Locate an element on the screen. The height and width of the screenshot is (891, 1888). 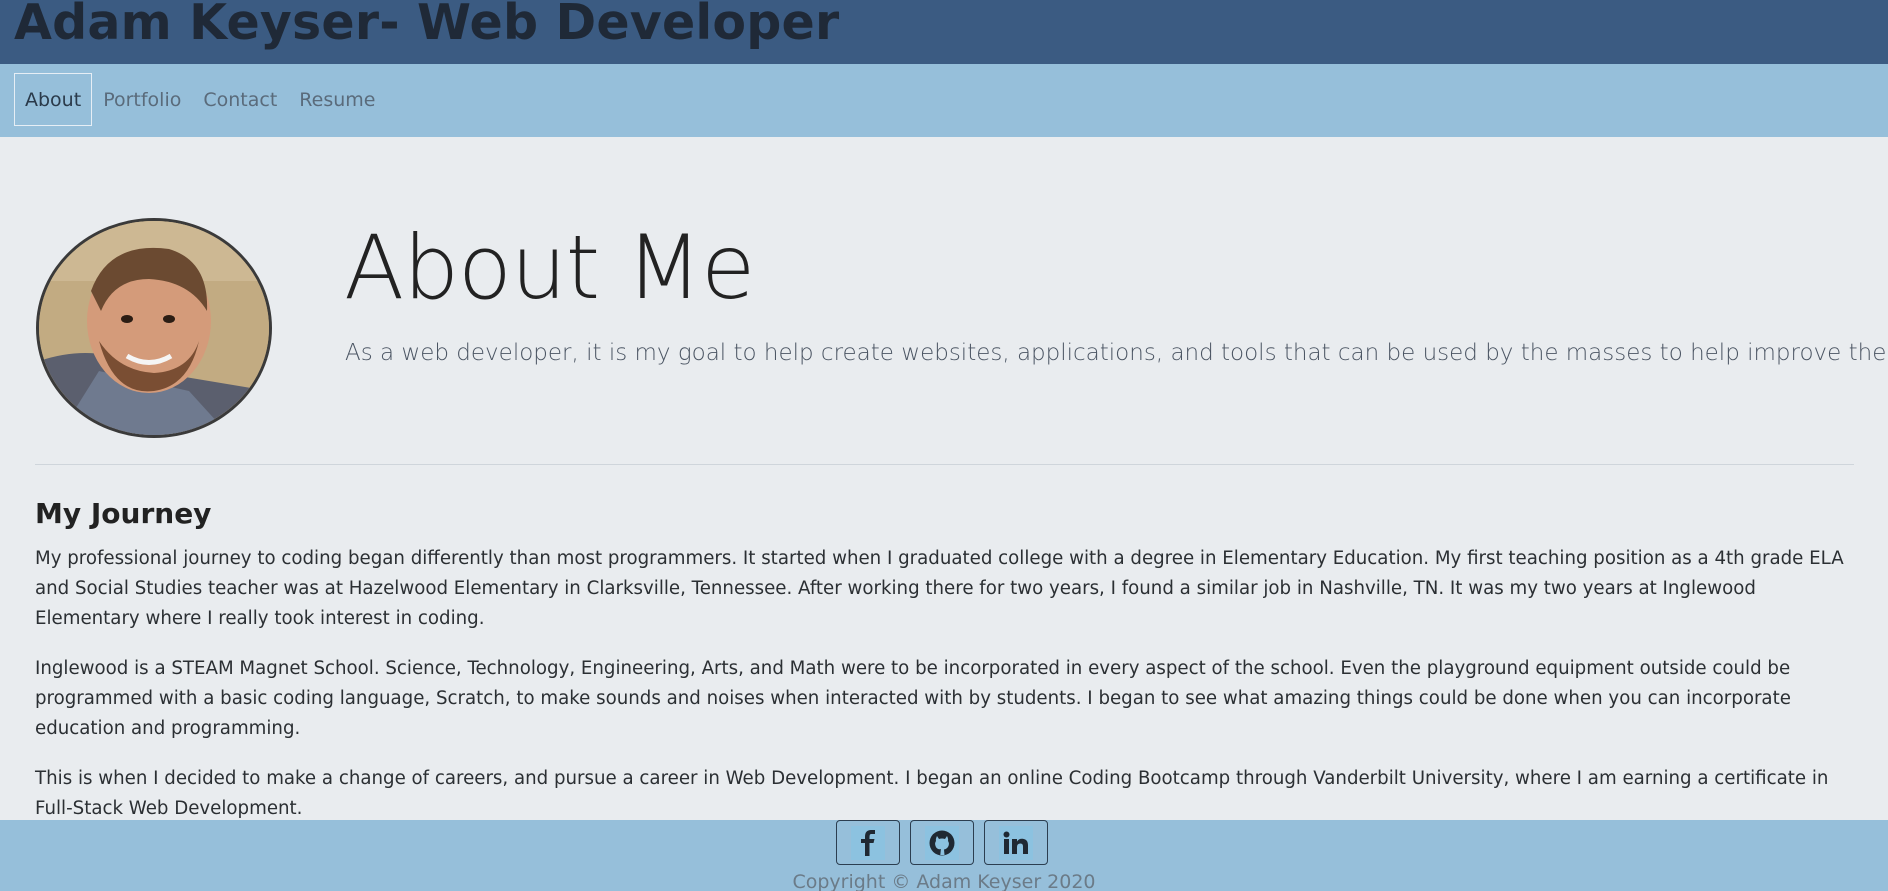
section-divider is located at coordinates (944, 464).